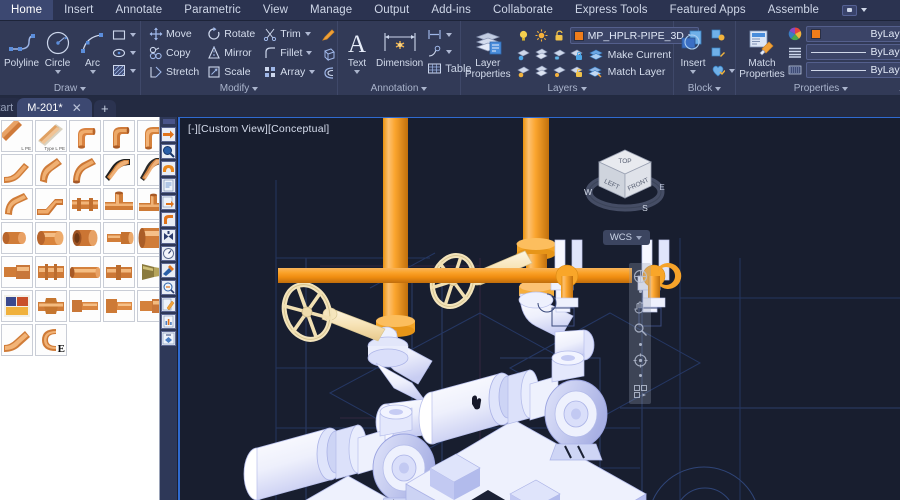 The width and height of the screenshot is (900, 500). I want to click on sun-freeze-icon, so click(541, 35).